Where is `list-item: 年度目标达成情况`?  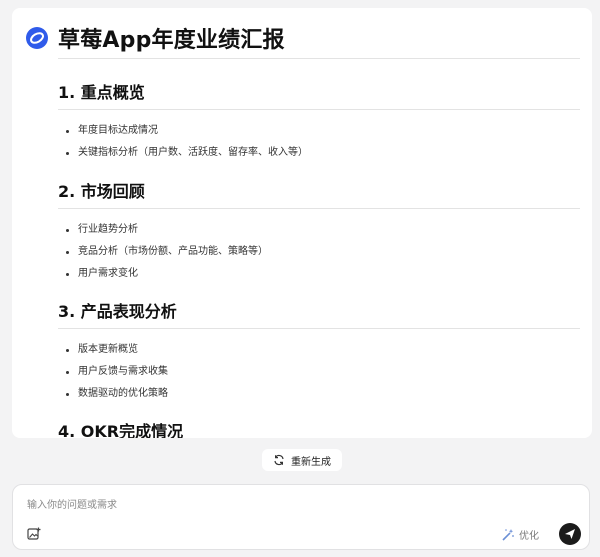 list-item: 年度目标达成情况 is located at coordinates (319, 131).